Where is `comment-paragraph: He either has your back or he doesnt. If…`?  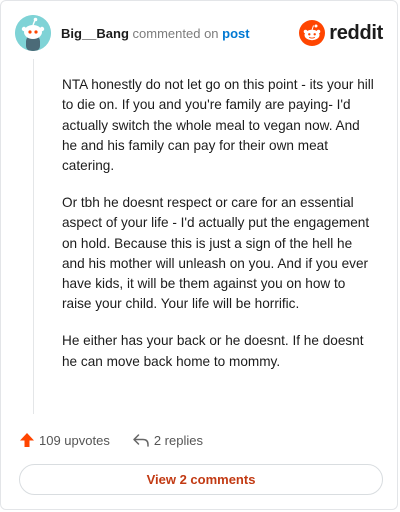
comment-paragraph: He either has your back or he doesnt. If… is located at coordinates (213, 351).